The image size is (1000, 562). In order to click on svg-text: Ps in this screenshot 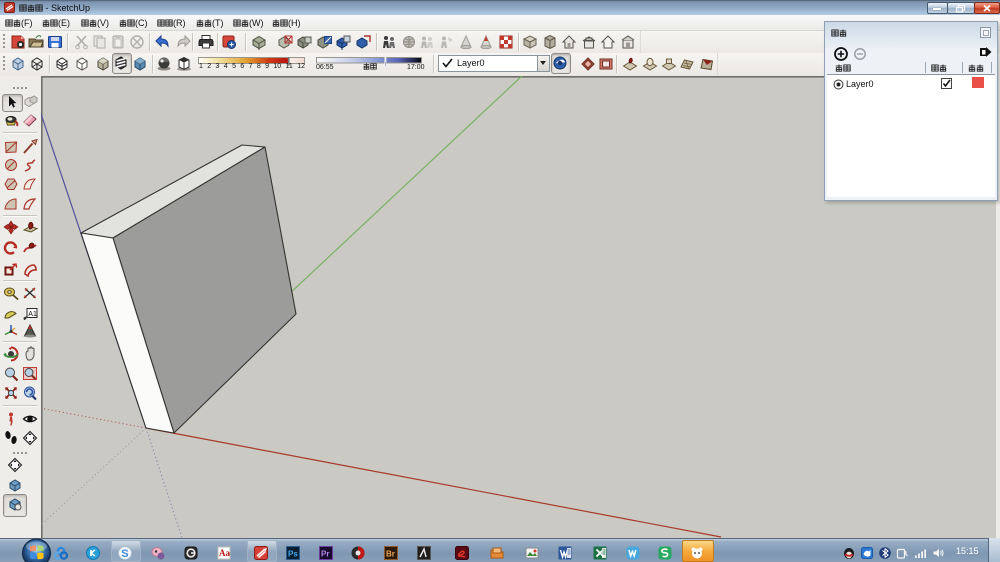, I will do `click(293, 554)`.